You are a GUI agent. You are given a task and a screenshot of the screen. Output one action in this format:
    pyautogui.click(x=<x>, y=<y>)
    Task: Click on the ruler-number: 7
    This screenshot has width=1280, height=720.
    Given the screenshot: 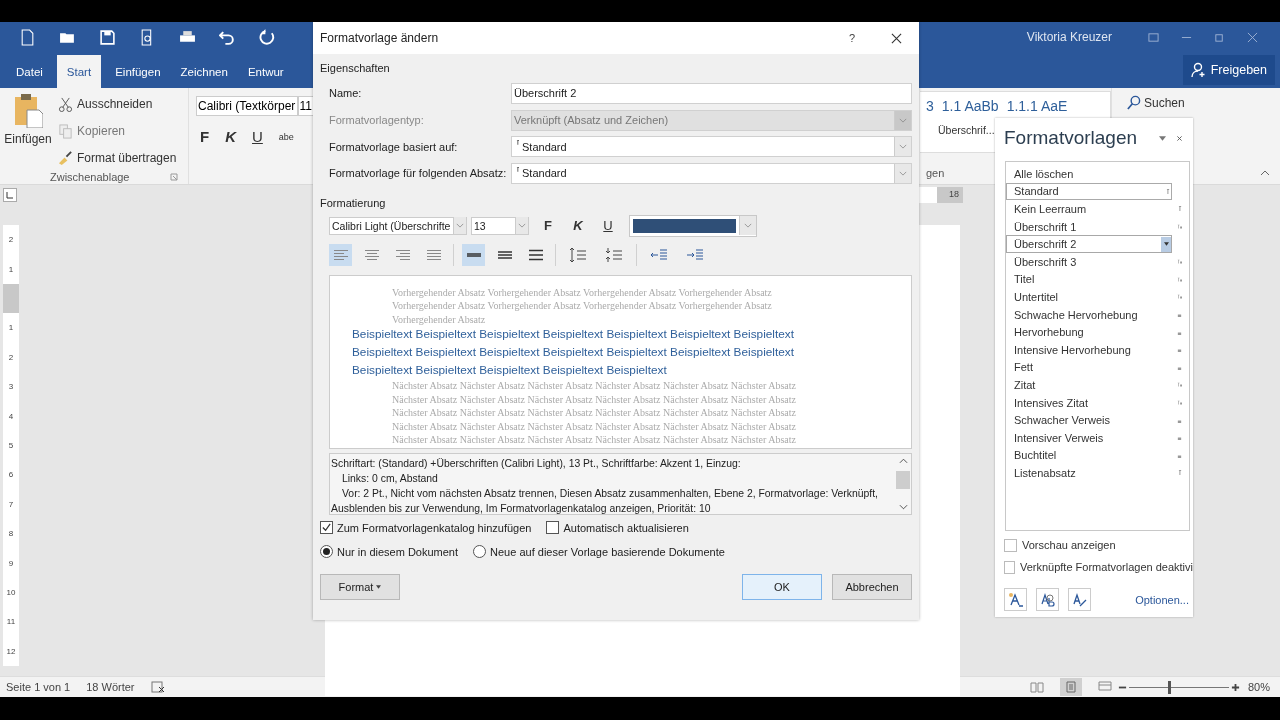 What is the action you would take?
    pyautogui.click(x=11, y=504)
    